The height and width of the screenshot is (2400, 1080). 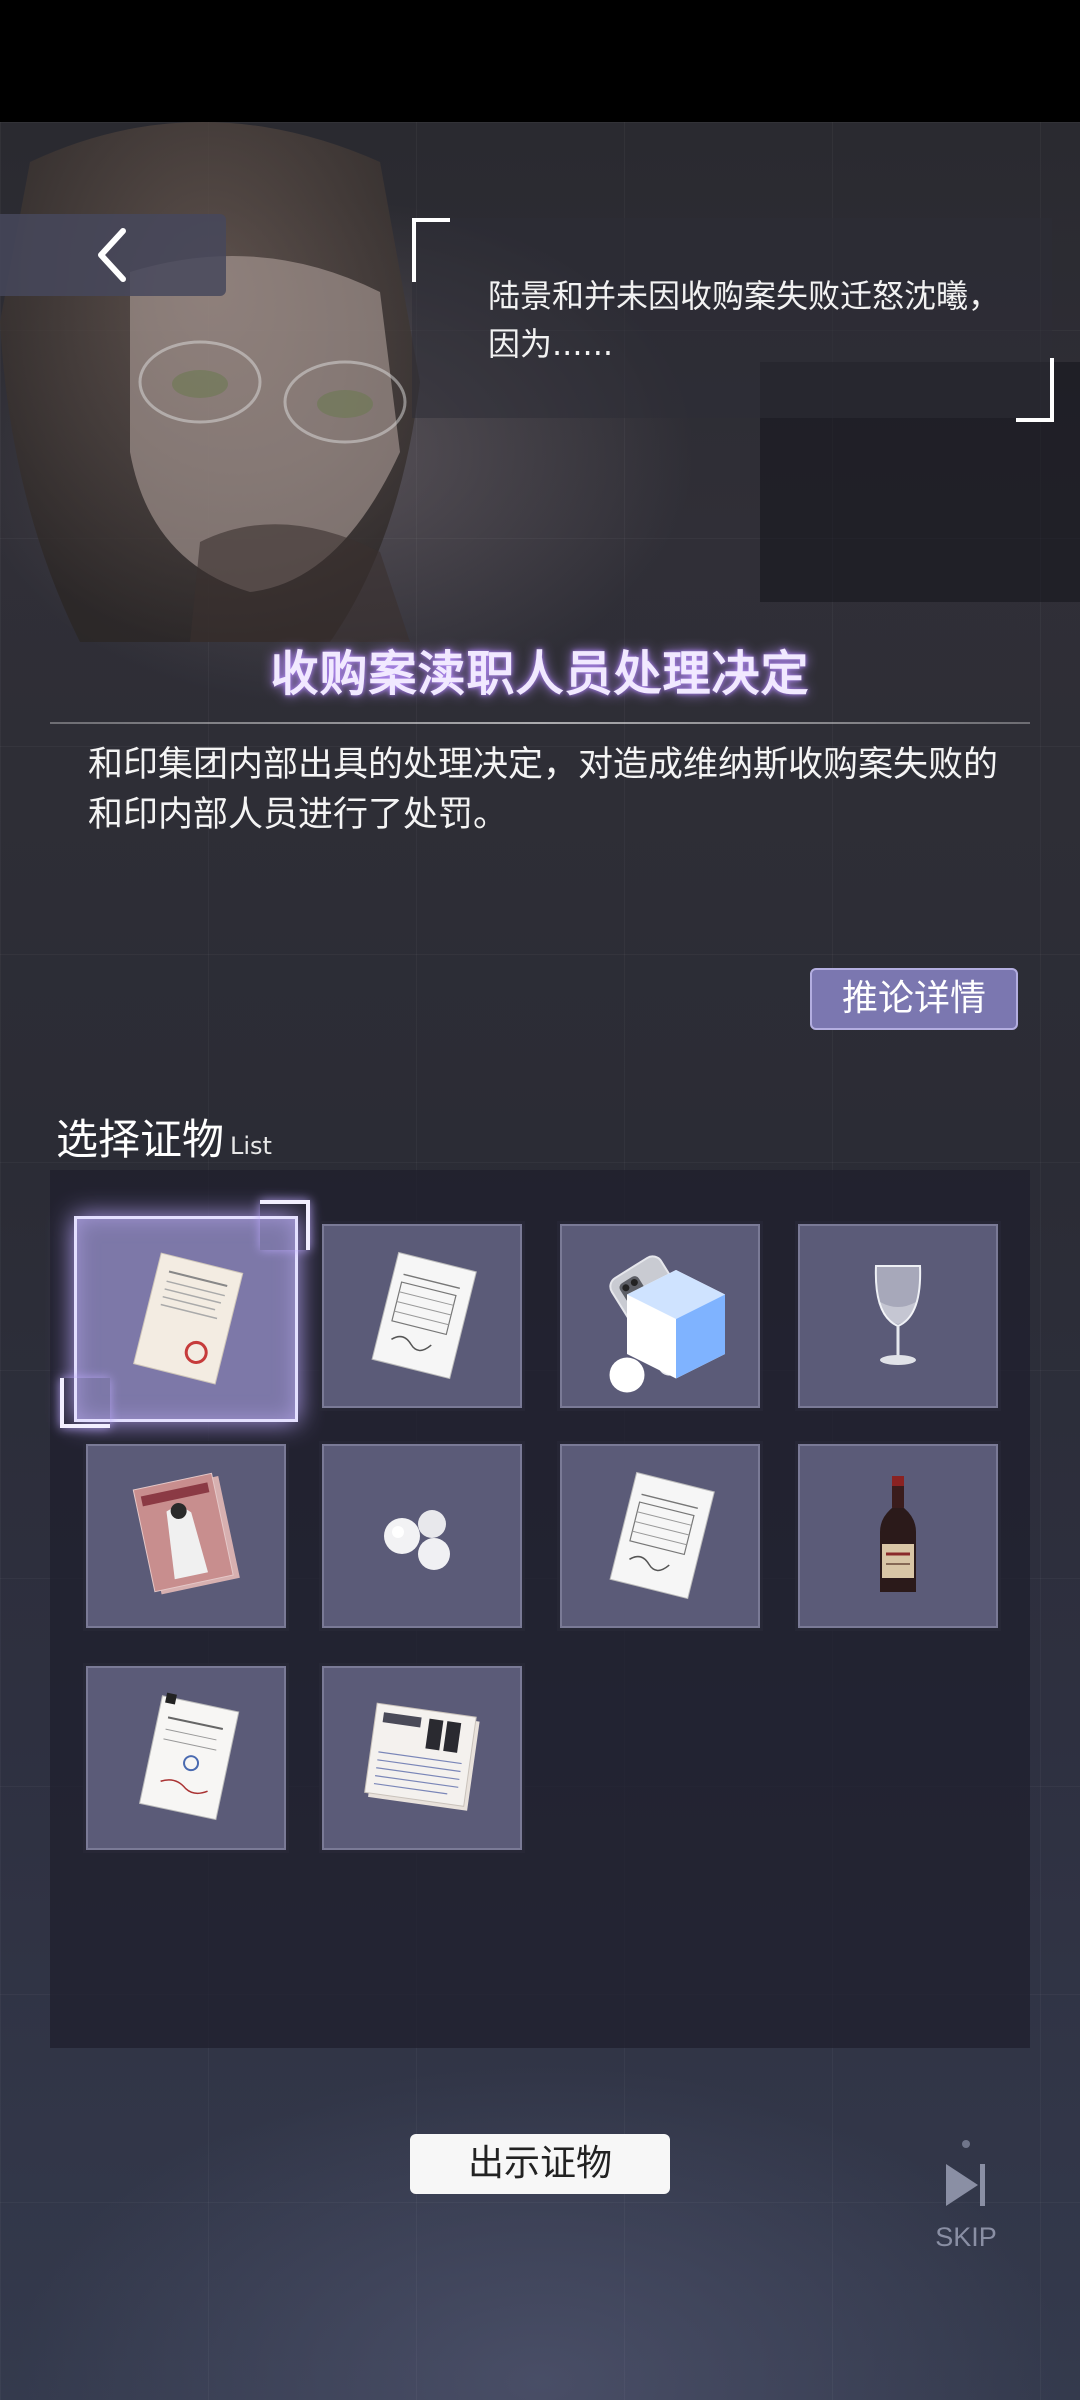 I want to click on cube-icon, so click(x=667, y=1331).